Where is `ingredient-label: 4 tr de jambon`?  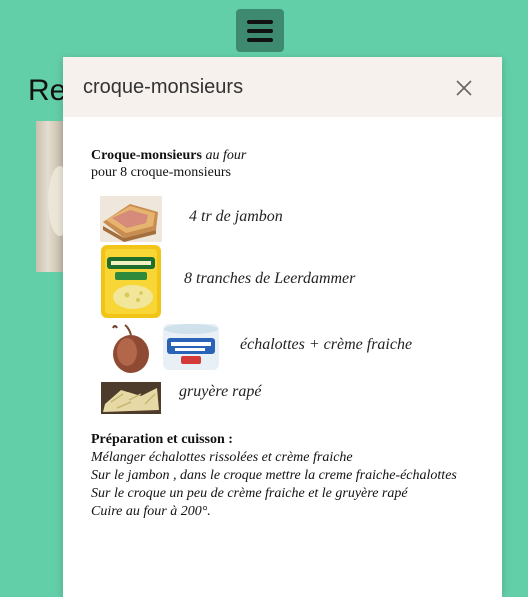
ingredient-label: 4 tr de jambon is located at coordinates (236, 216).